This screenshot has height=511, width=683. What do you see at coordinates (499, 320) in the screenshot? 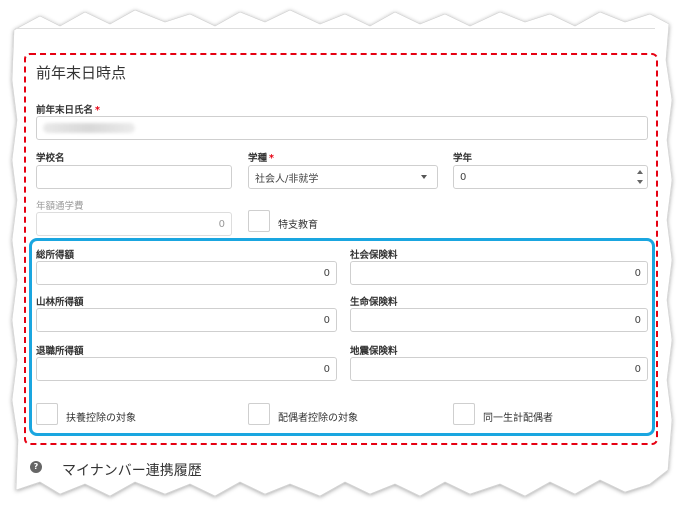
I see `life-insurance-input: 0` at bounding box center [499, 320].